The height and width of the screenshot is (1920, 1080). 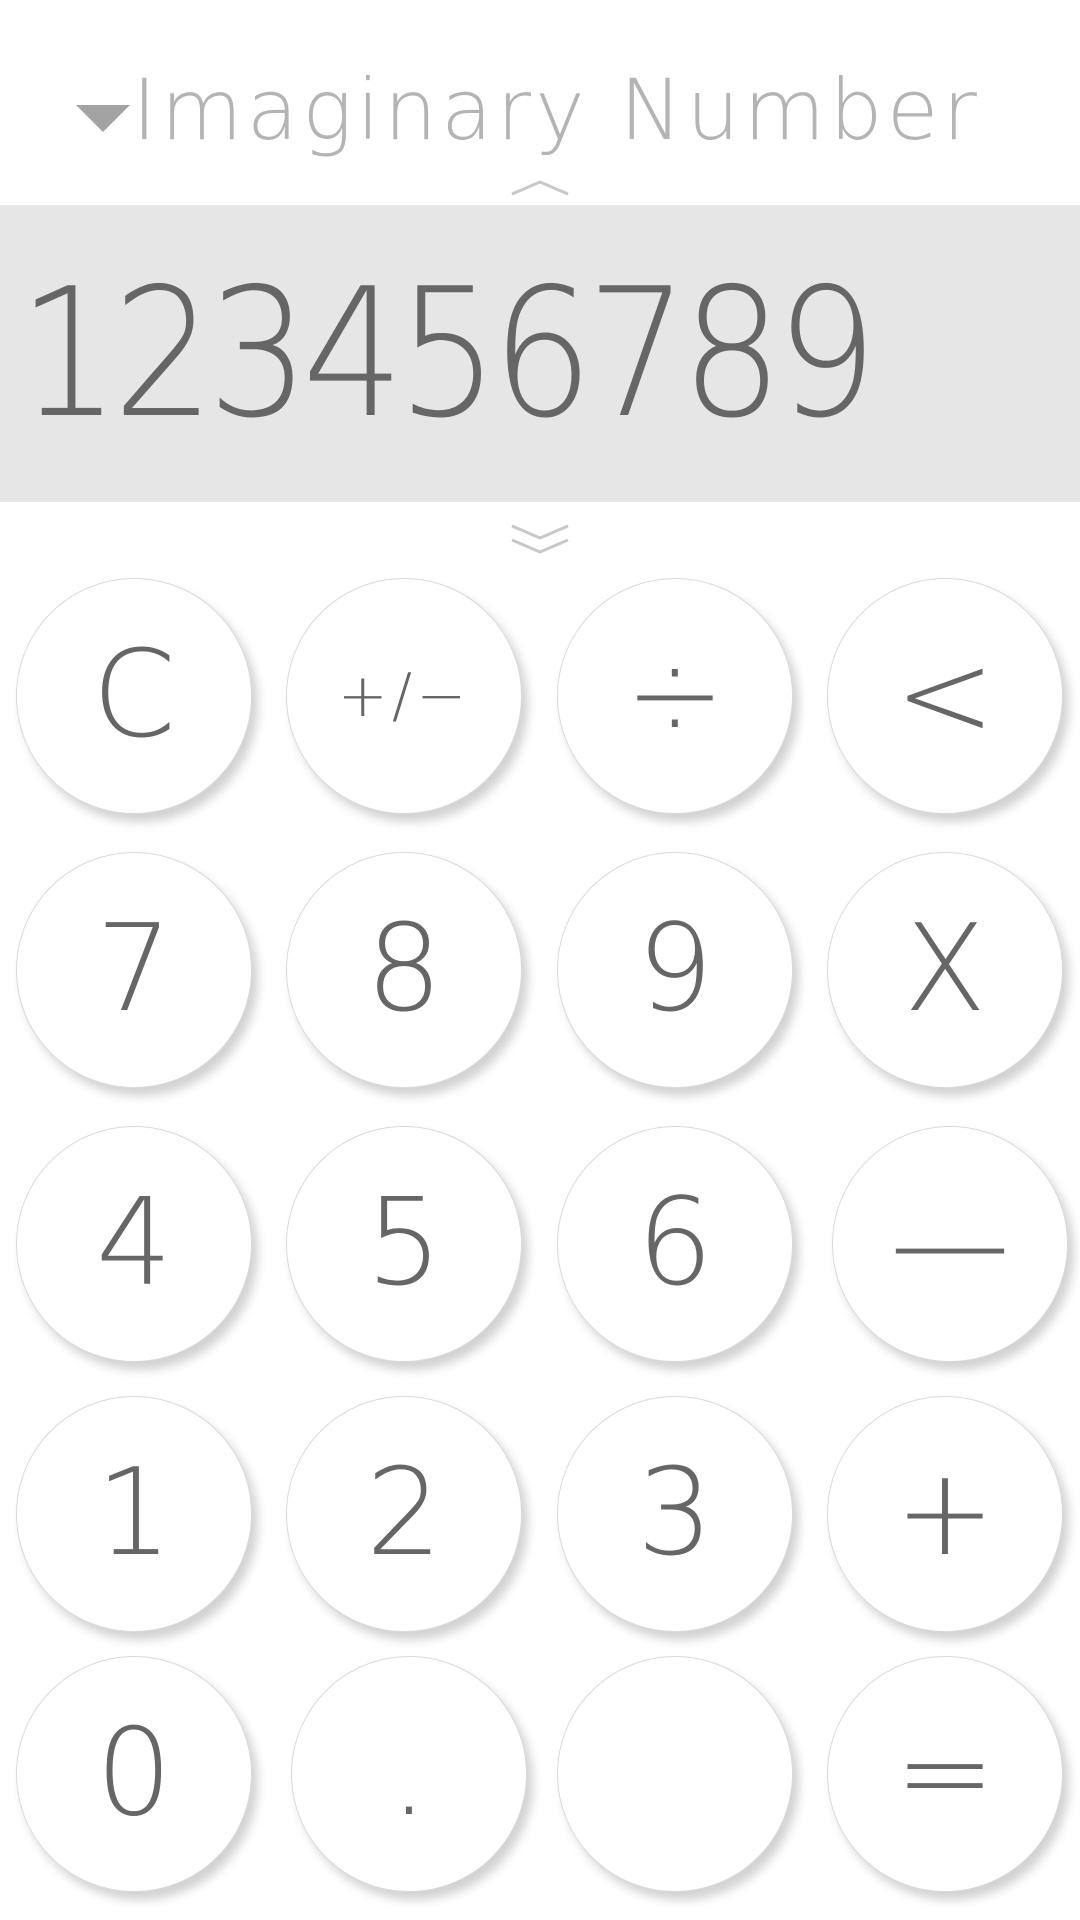 I want to click on chevron-up-icon, so click(x=540, y=188).